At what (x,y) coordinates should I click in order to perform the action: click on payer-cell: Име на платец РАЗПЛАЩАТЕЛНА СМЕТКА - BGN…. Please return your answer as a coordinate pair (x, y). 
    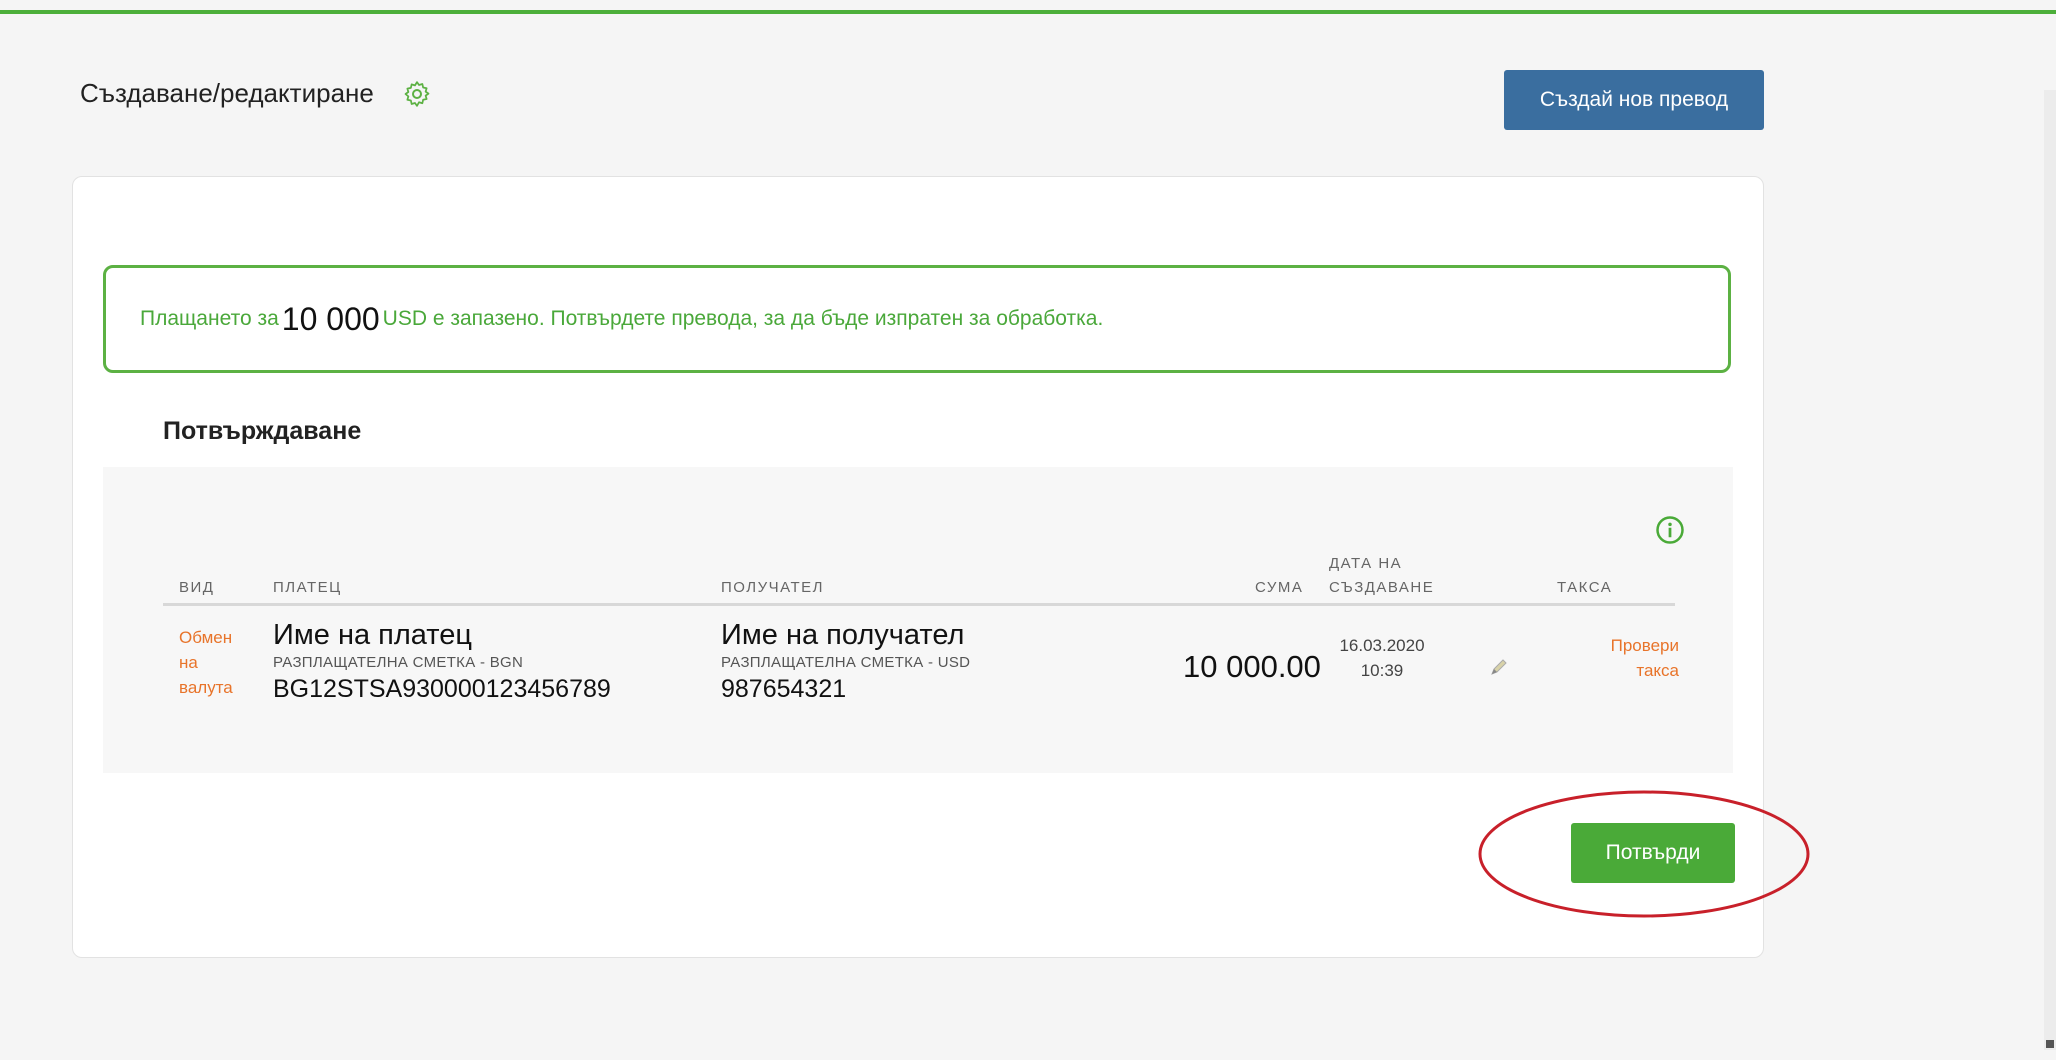
    Looking at the image, I should click on (442, 661).